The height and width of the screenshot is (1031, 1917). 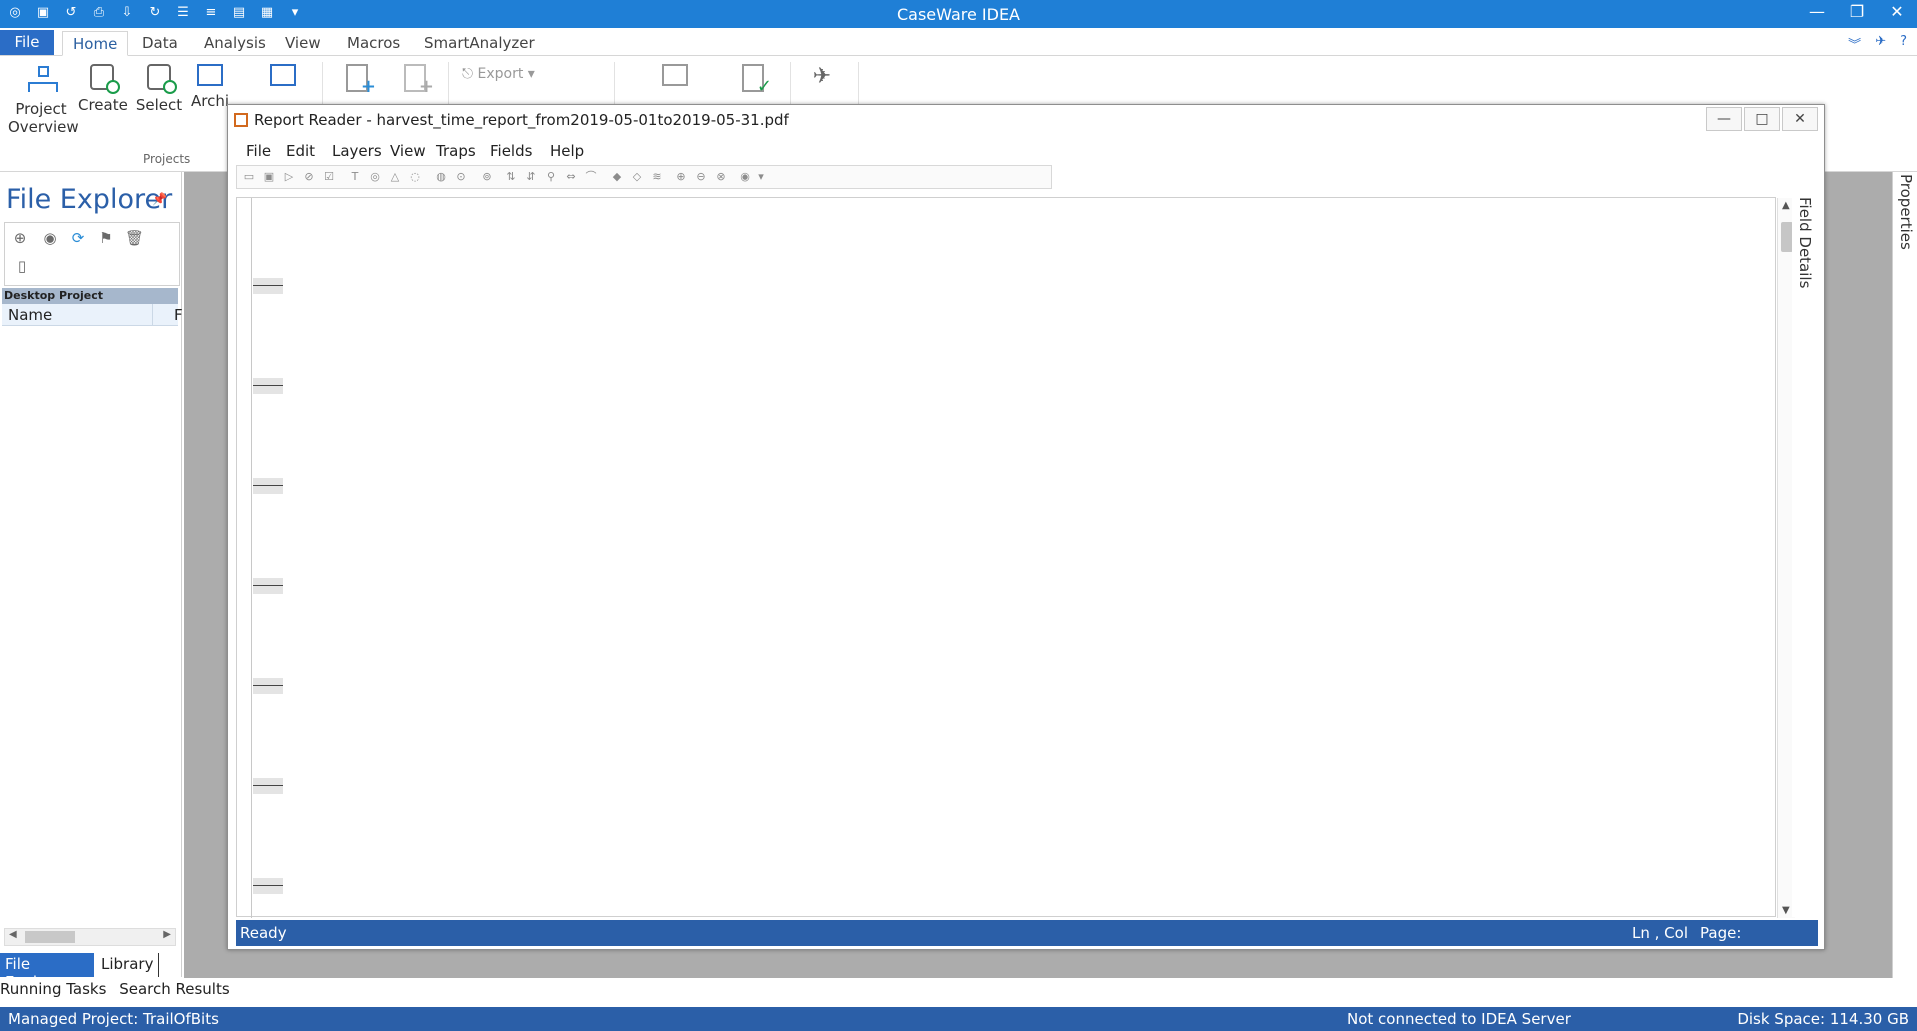 What do you see at coordinates (329, 177) in the screenshot?
I see `check-icon: ☑` at bounding box center [329, 177].